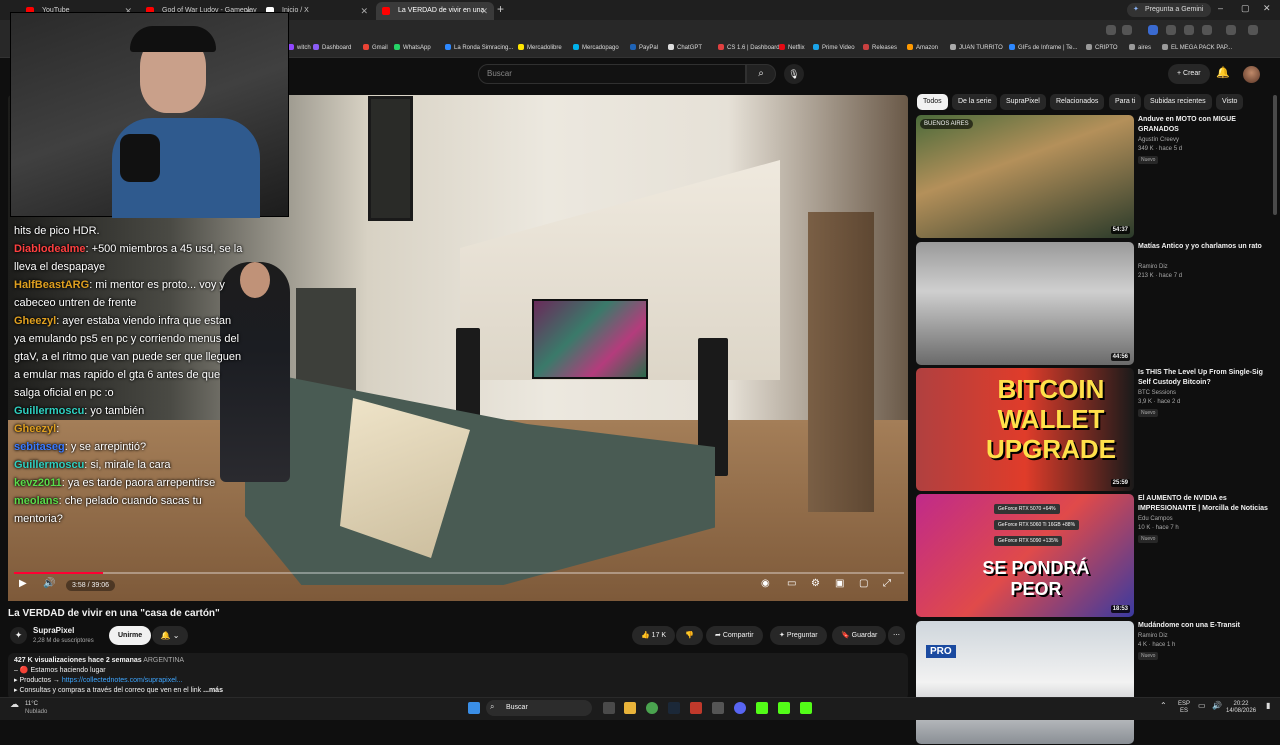 Image resolution: width=1280 pixels, height=745 pixels. What do you see at coordinates (1203, 626) in the screenshot?
I see `recommended-video-title: Mudándome con una E-Transit` at bounding box center [1203, 626].